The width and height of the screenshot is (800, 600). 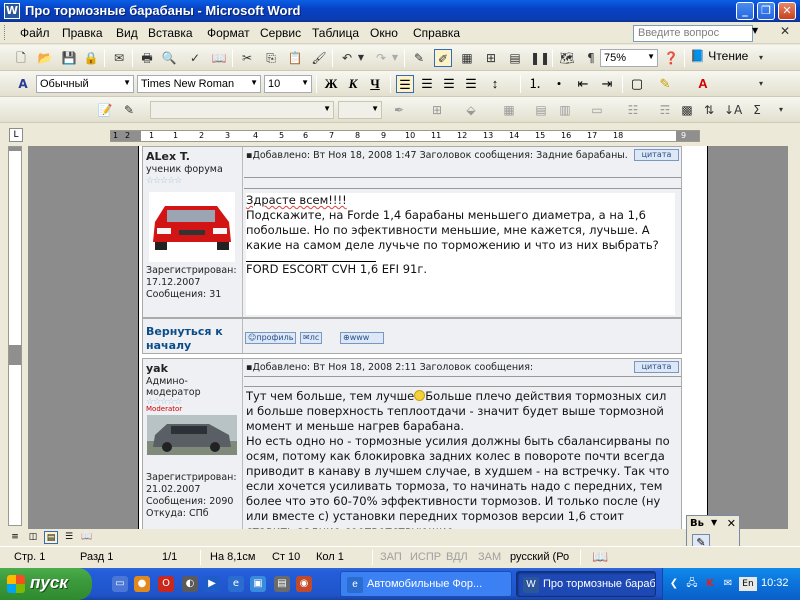 I want to click on paste-icon: 📋, so click(x=295, y=58).